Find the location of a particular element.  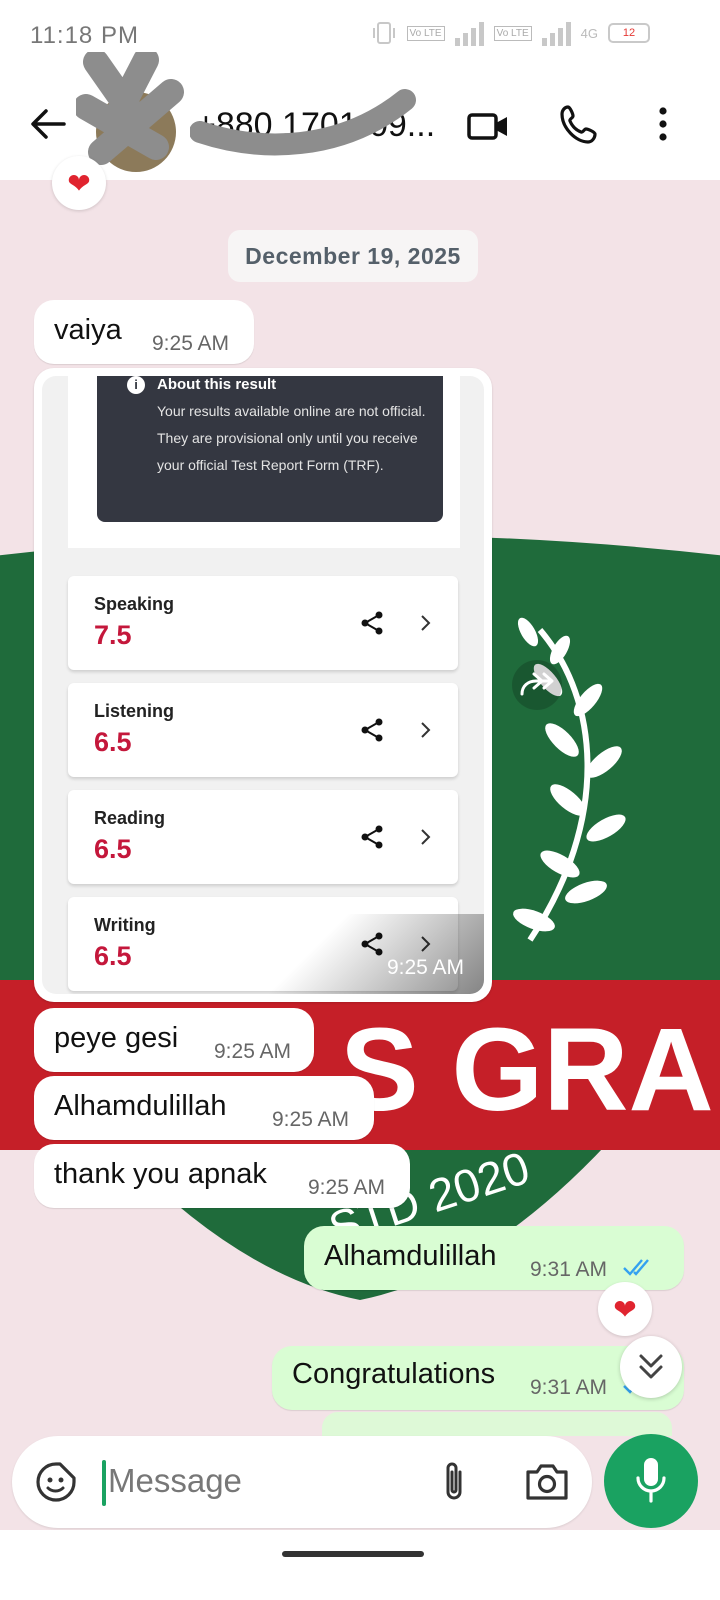

home-indicator is located at coordinates (353, 1554).